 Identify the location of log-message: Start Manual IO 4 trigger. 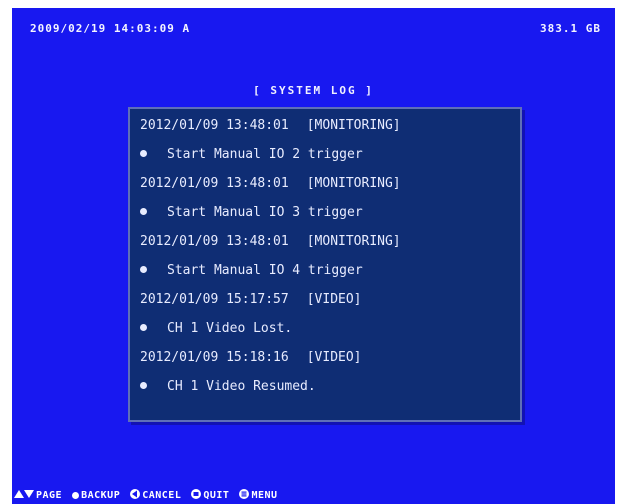
(265, 270).